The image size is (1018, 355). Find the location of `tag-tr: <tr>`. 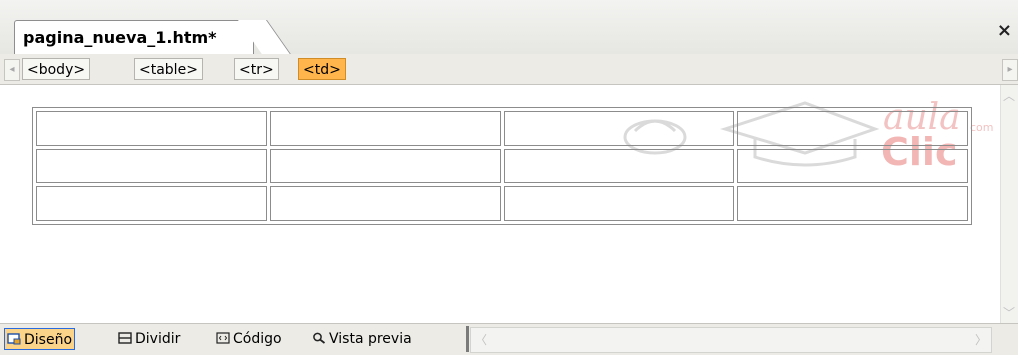

tag-tr: <tr> is located at coordinates (256, 69).